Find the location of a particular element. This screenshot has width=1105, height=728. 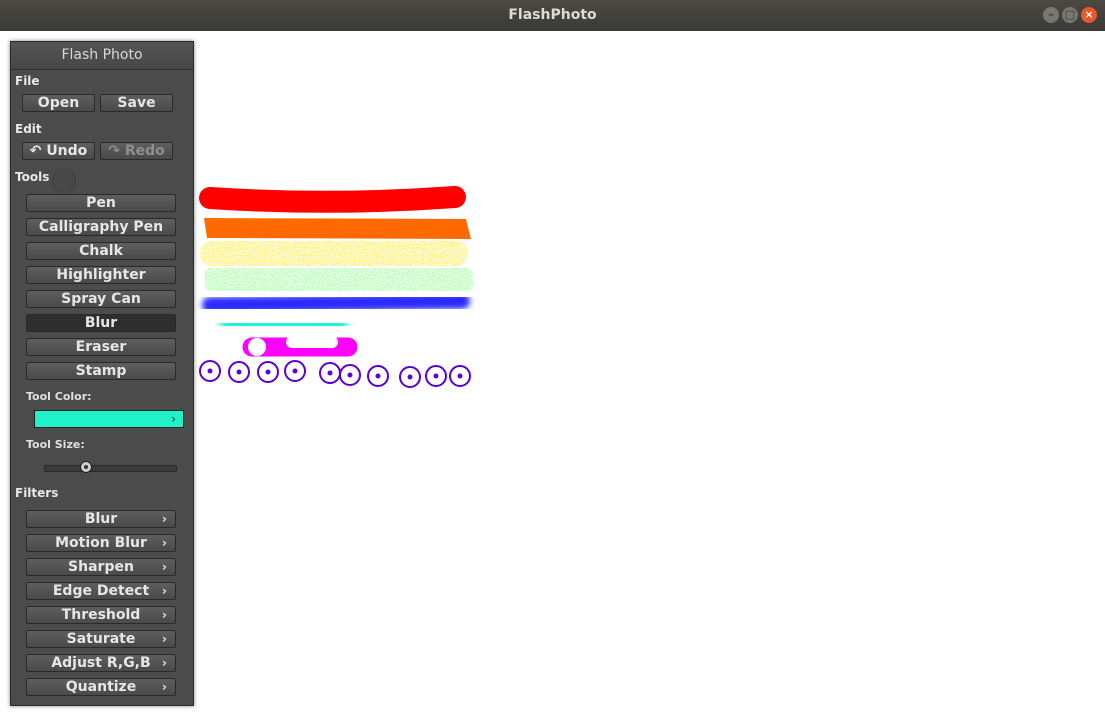

filter-label: Threshold is located at coordinates (101, 615).